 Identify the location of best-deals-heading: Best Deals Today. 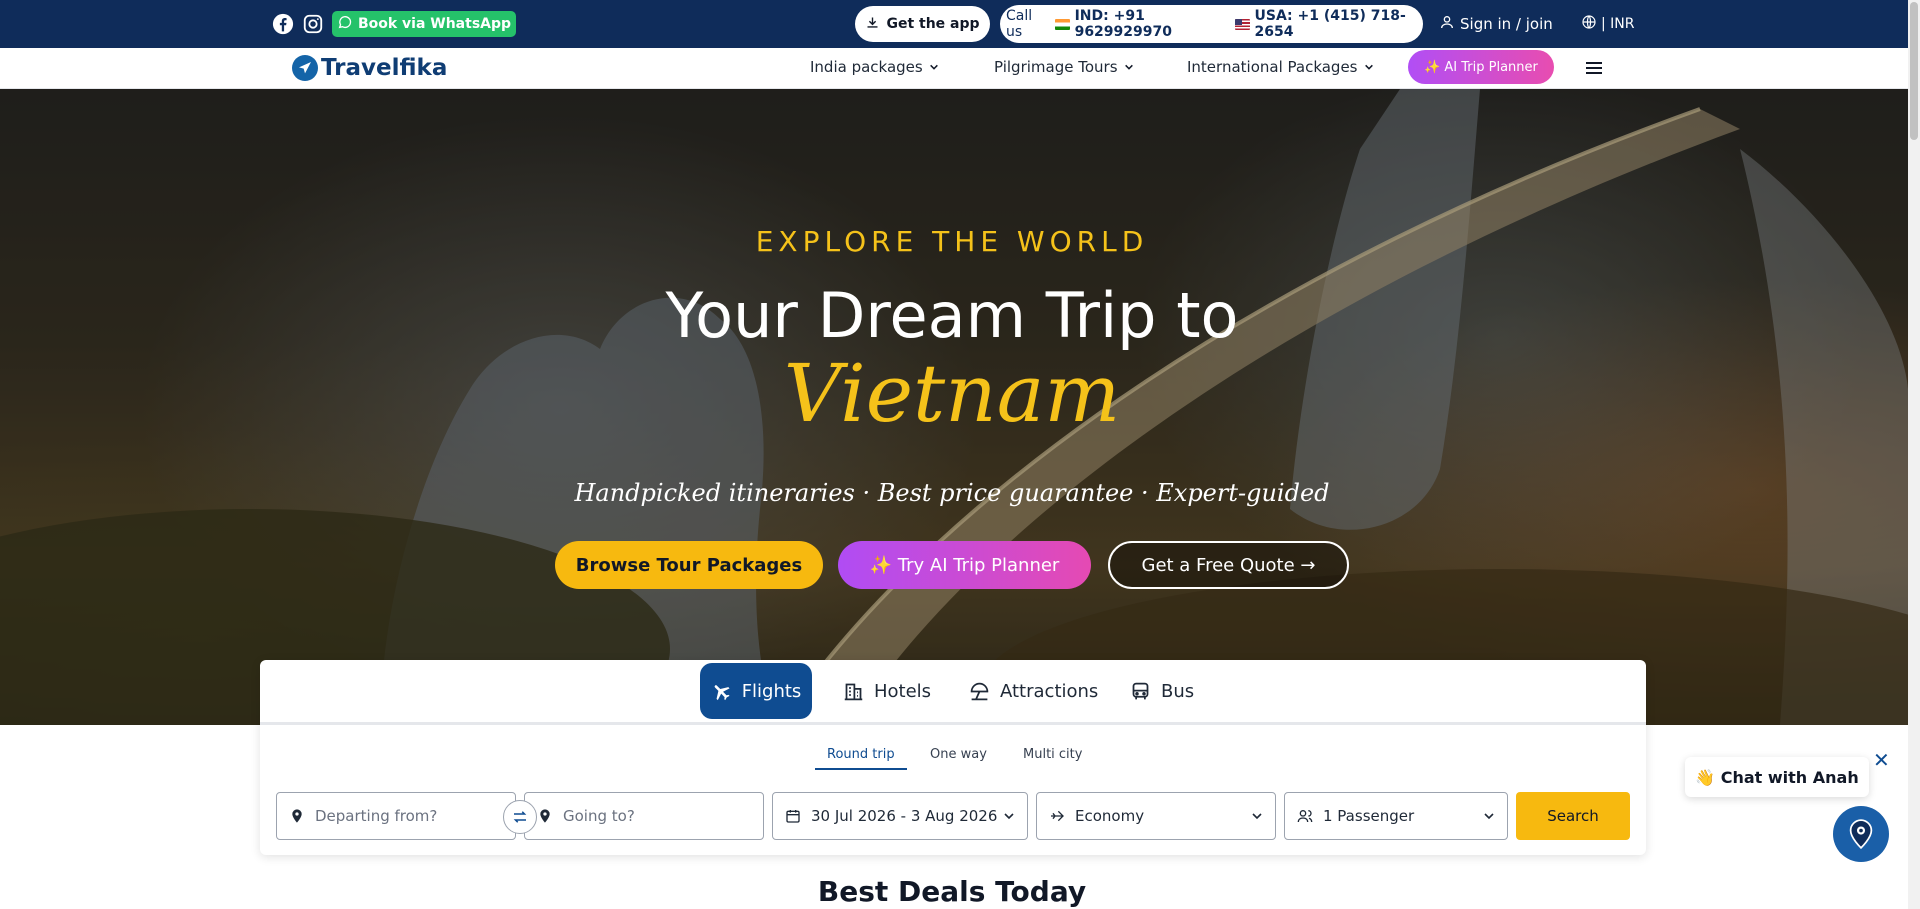
(952, 891).